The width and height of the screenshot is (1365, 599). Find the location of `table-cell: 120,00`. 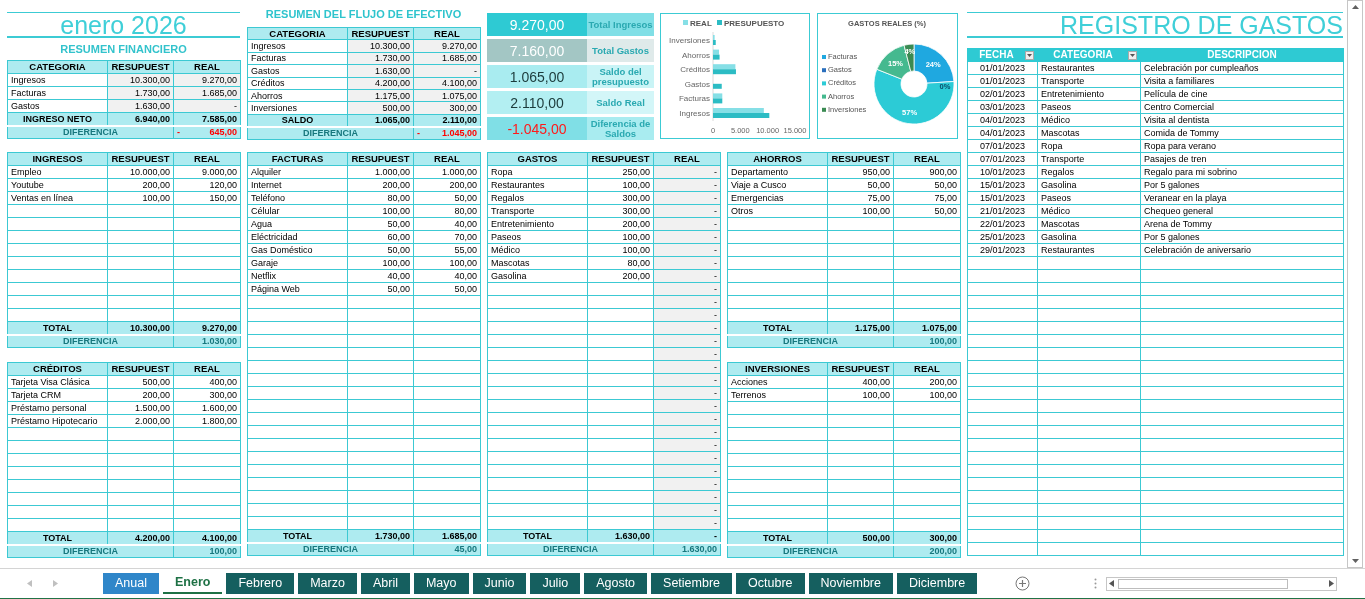

table-cell: 120,00 is located at coordinates (207, 185).